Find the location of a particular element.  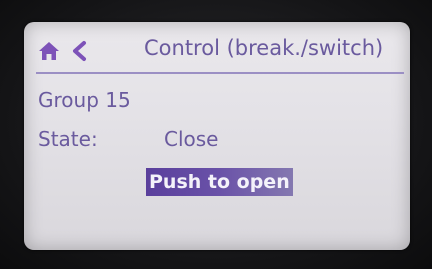

state-value: Close is located at coordinates (191, 139).